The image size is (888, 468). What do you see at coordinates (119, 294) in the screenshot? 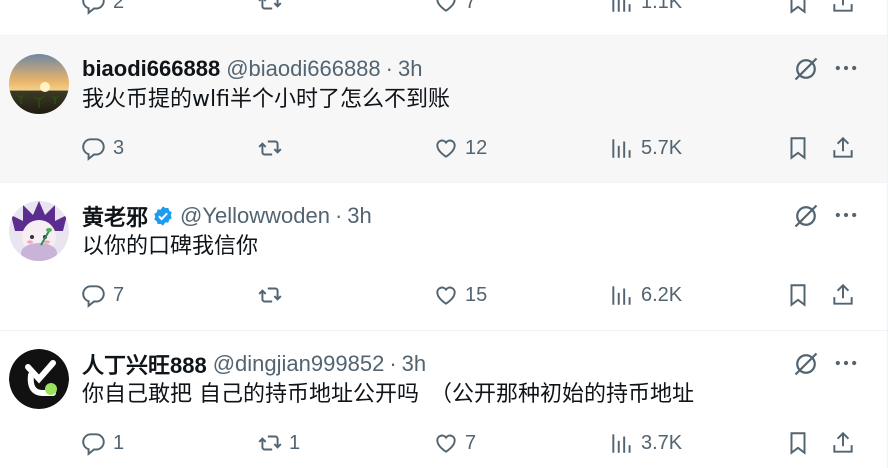
I see `reply-count: 7` at bounding box center [119, 294].